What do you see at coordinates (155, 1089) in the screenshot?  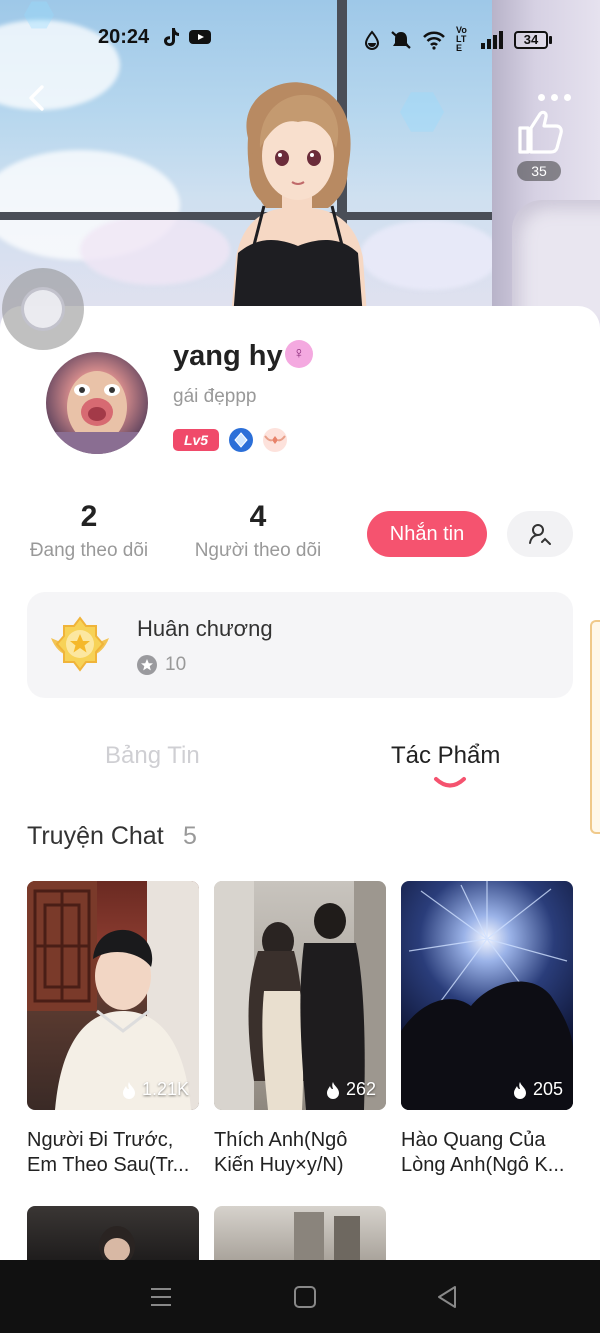 I see `story-views: 1.21K` at bounding box center [155, 1089].